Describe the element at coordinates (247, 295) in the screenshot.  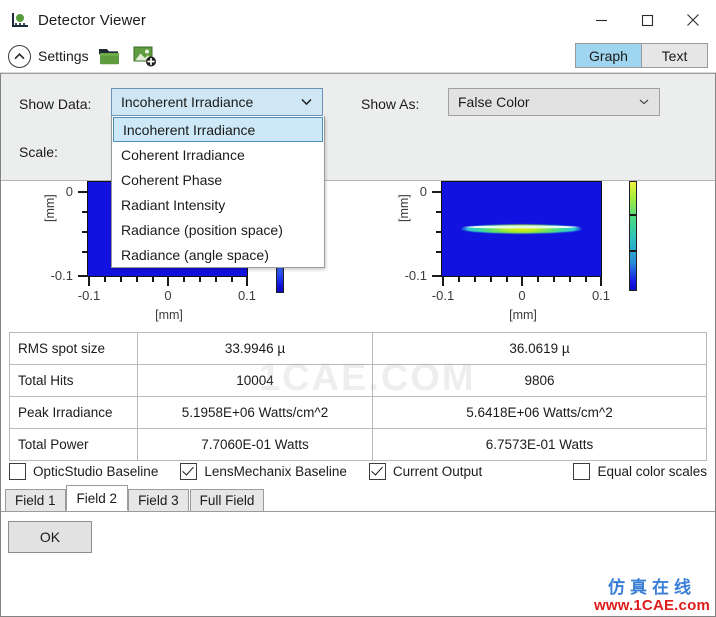
I see `left-plot-xtick-2: 0.1` at that location.